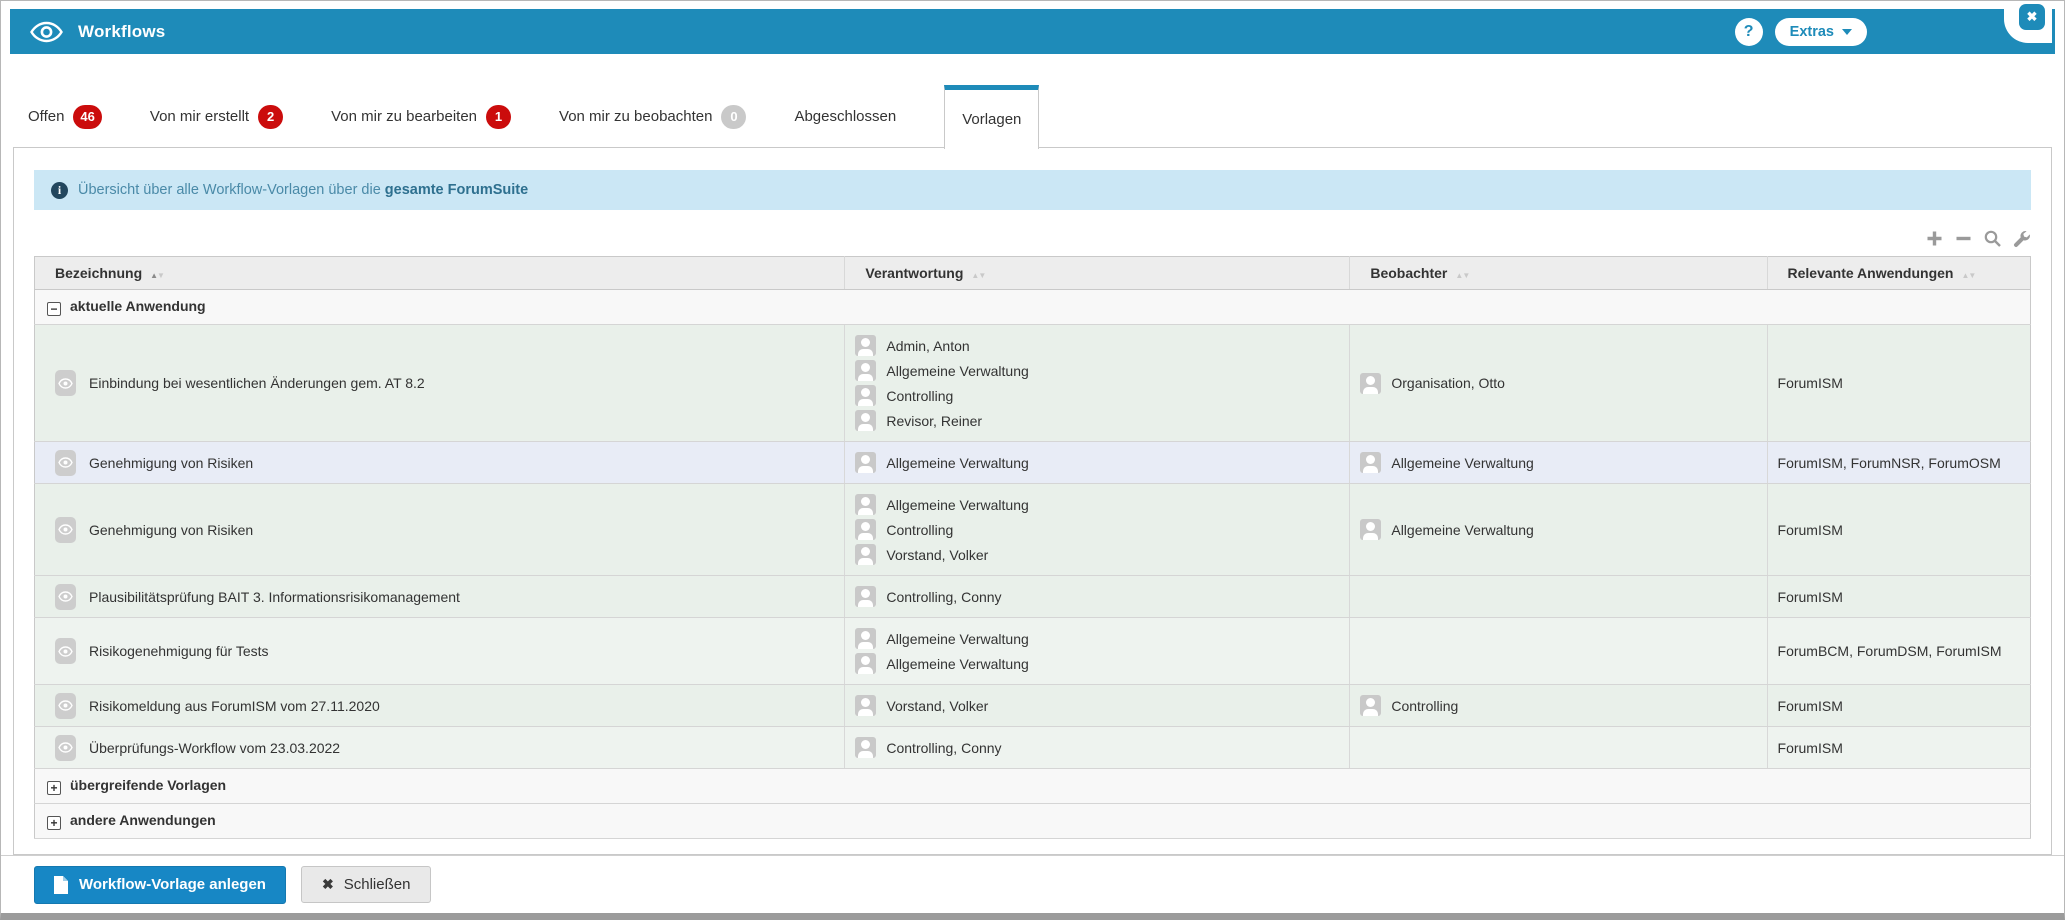 Image resolution: width=2065 pixels, height=920 pixels. What do you see at coordinates (1748, 31) in the screenshot?
I see `help-button: ?` at bounding box center [1748, 31].